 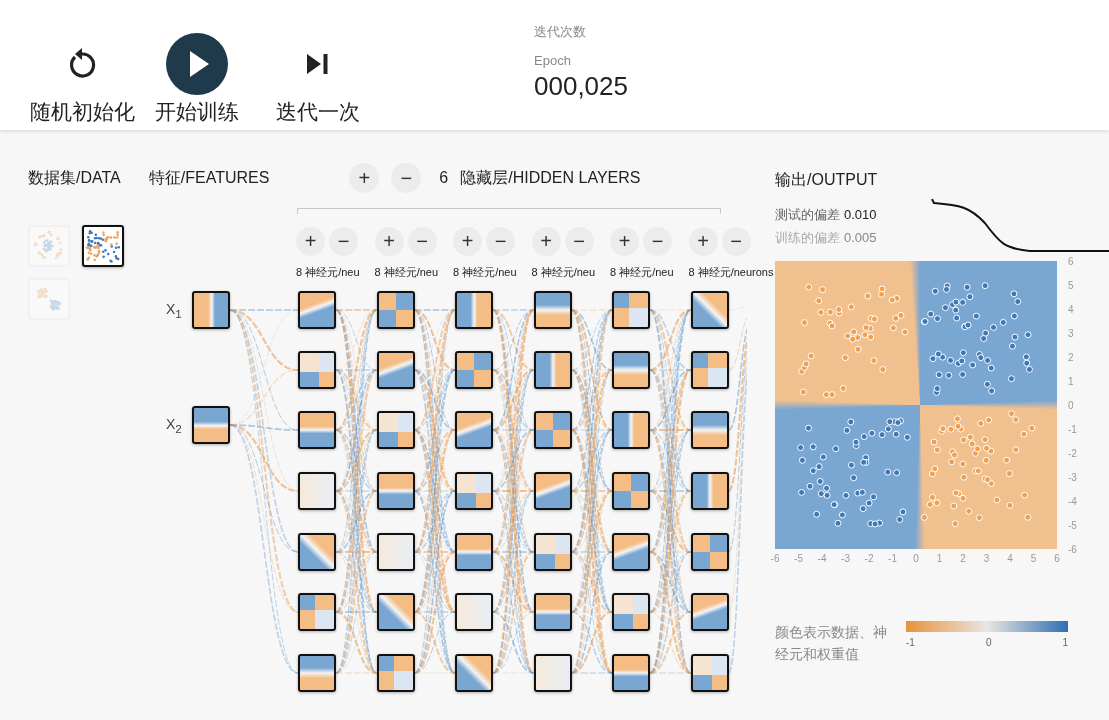 What do you see at coordinates (174, 425) in the screenshot?
I see `feature-label: X$_{2}$` at bounding box center [174, 425].